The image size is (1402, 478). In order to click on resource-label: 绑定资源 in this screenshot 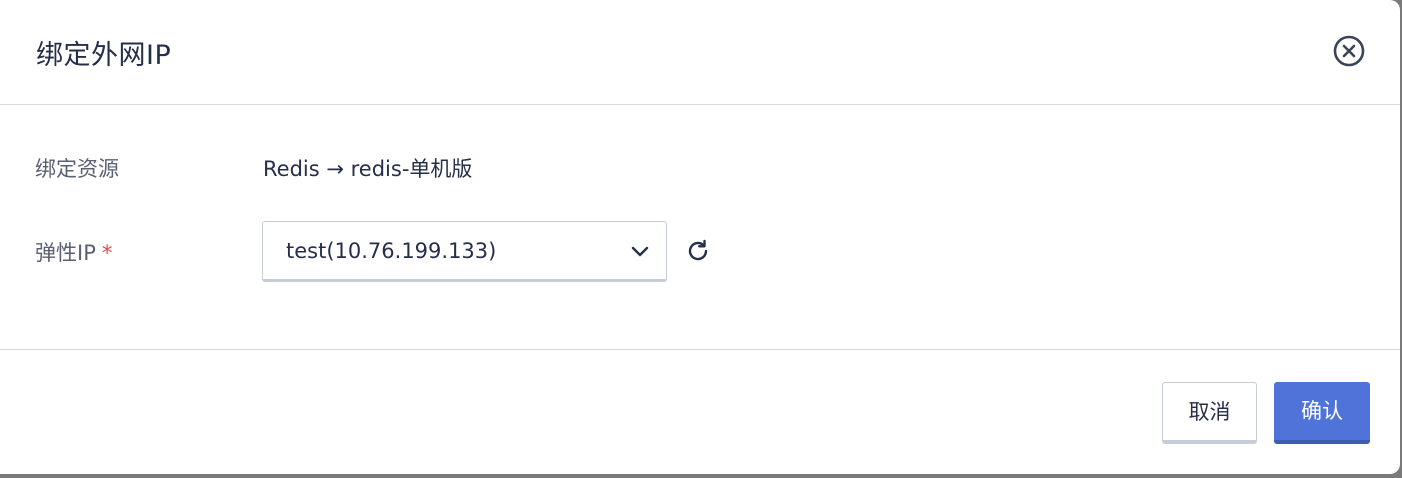, I will do `click(77, 169)`.